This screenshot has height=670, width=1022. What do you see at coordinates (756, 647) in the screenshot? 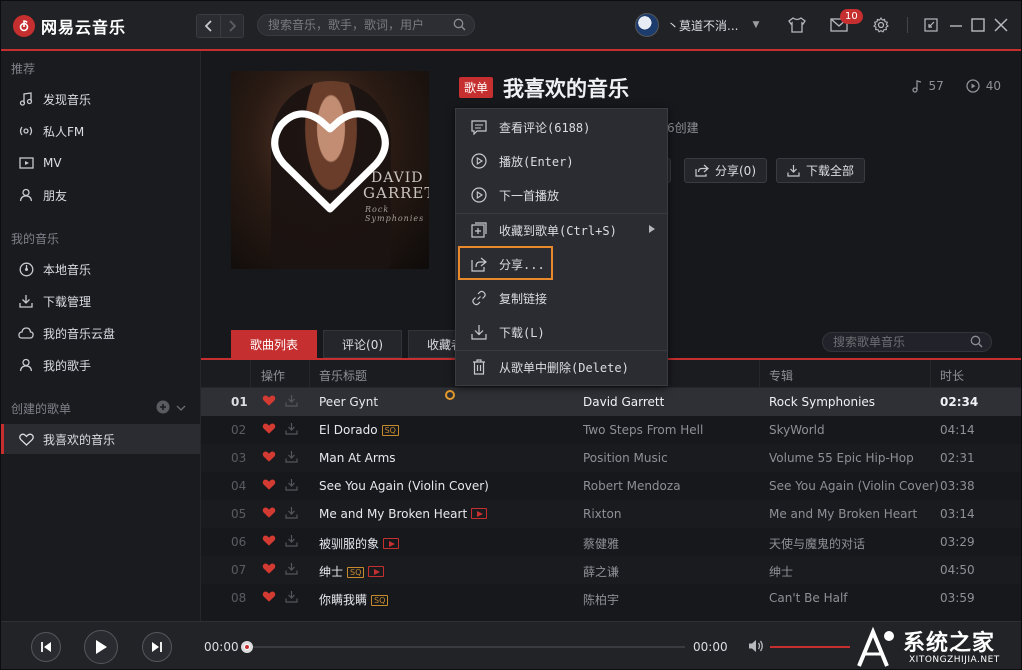
I see `volume-icon` at bounding box center [756, 647].